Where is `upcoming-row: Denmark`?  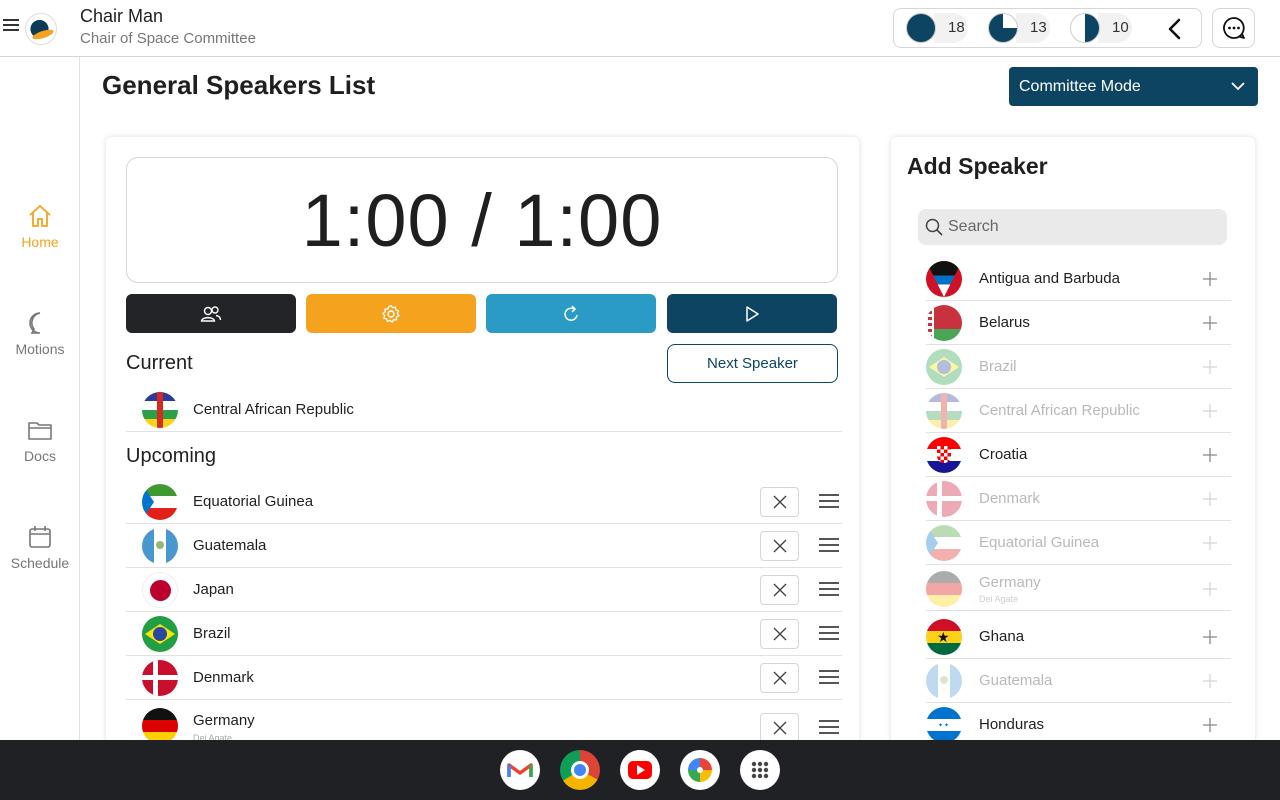
upcoming-row: Denmark is located at coordinates (484, 678).